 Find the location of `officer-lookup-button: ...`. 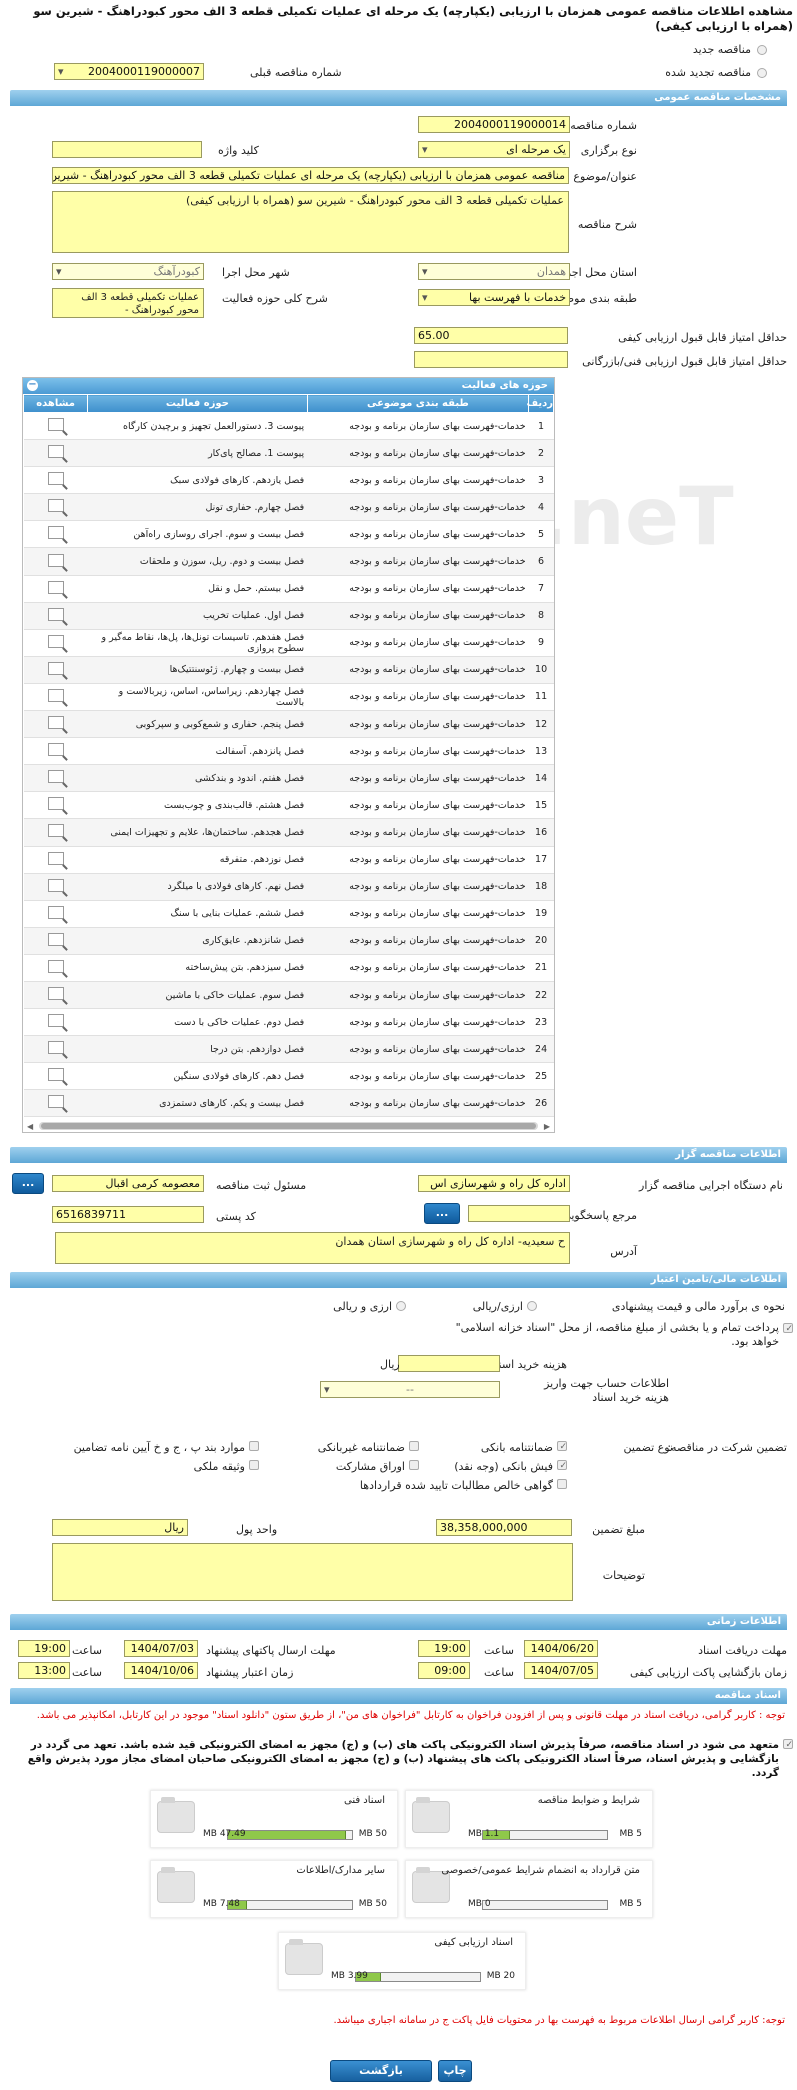

officer-lookup-button: ... is located at coordinates (28, 1183).